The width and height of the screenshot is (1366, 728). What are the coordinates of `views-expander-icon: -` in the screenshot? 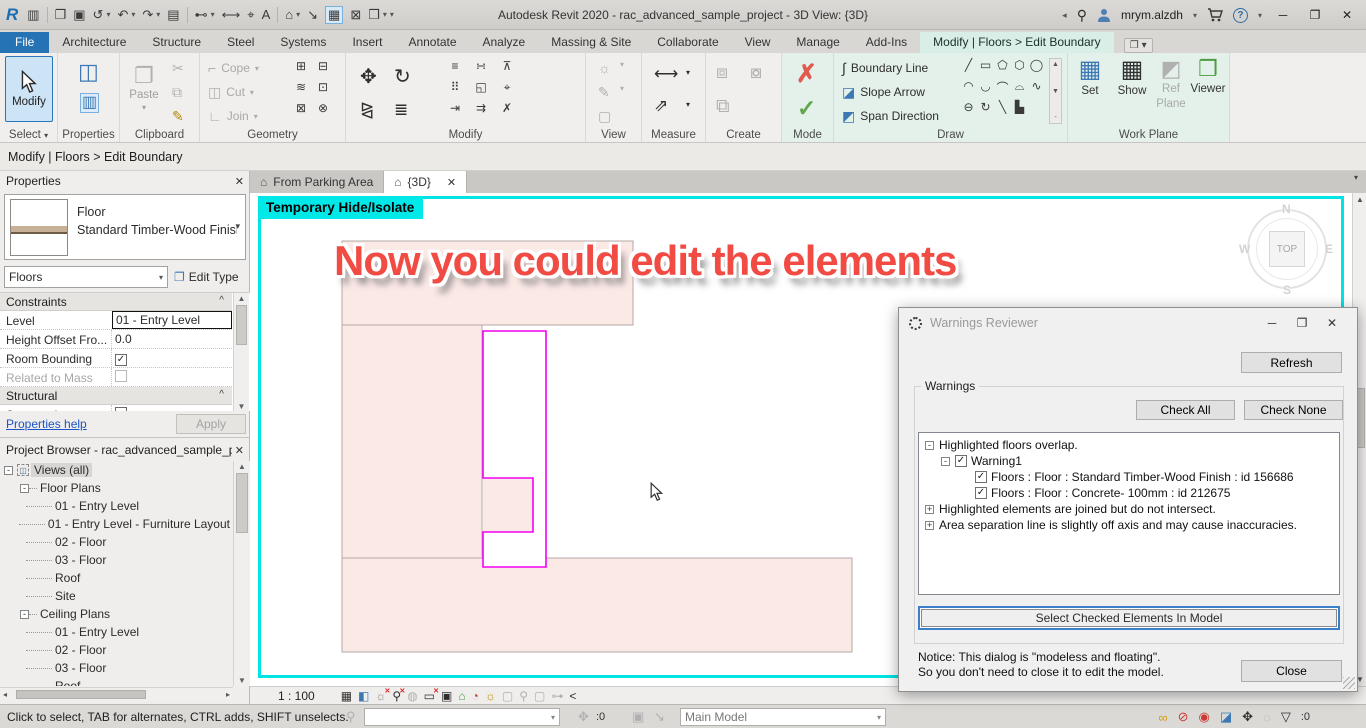 It's located at (8, 470).